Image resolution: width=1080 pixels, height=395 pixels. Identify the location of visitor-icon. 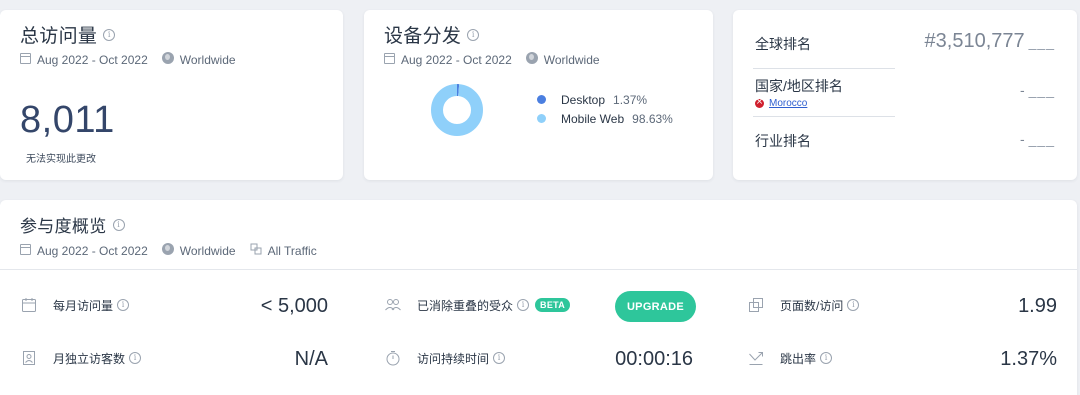
(29, 358).